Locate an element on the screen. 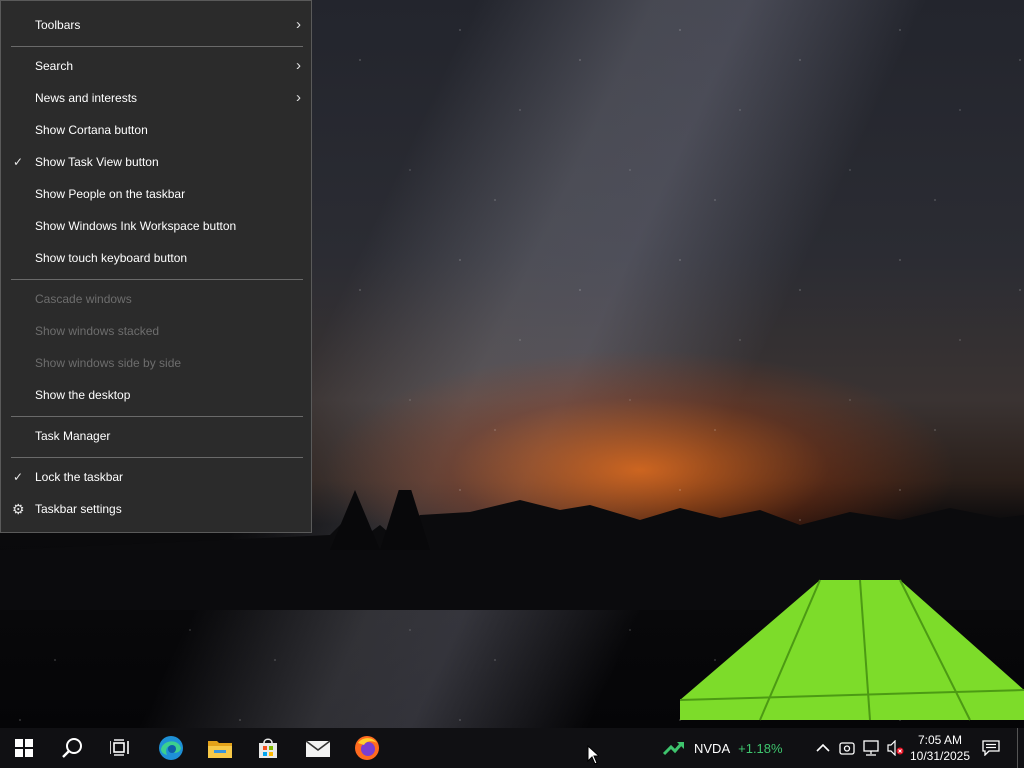 This screenshot has width=1024, height=768. menu-item-search: Search › is located at coordinates (156, 66).